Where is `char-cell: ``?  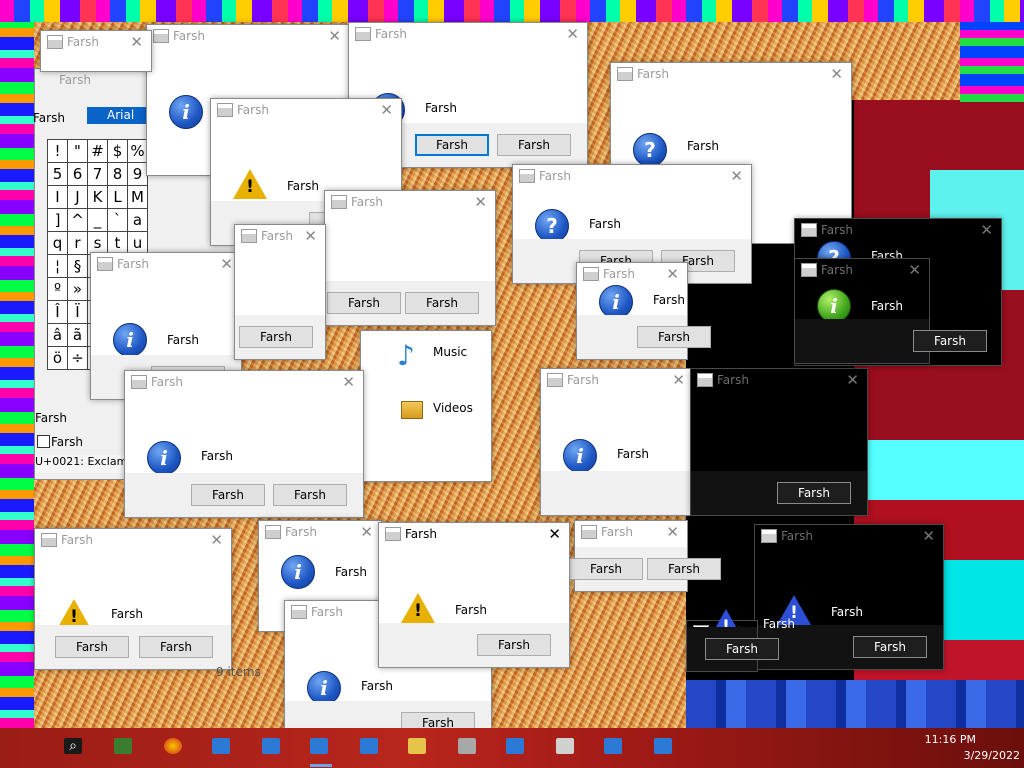
char-cell: ` is located at coordinates (117, 220).